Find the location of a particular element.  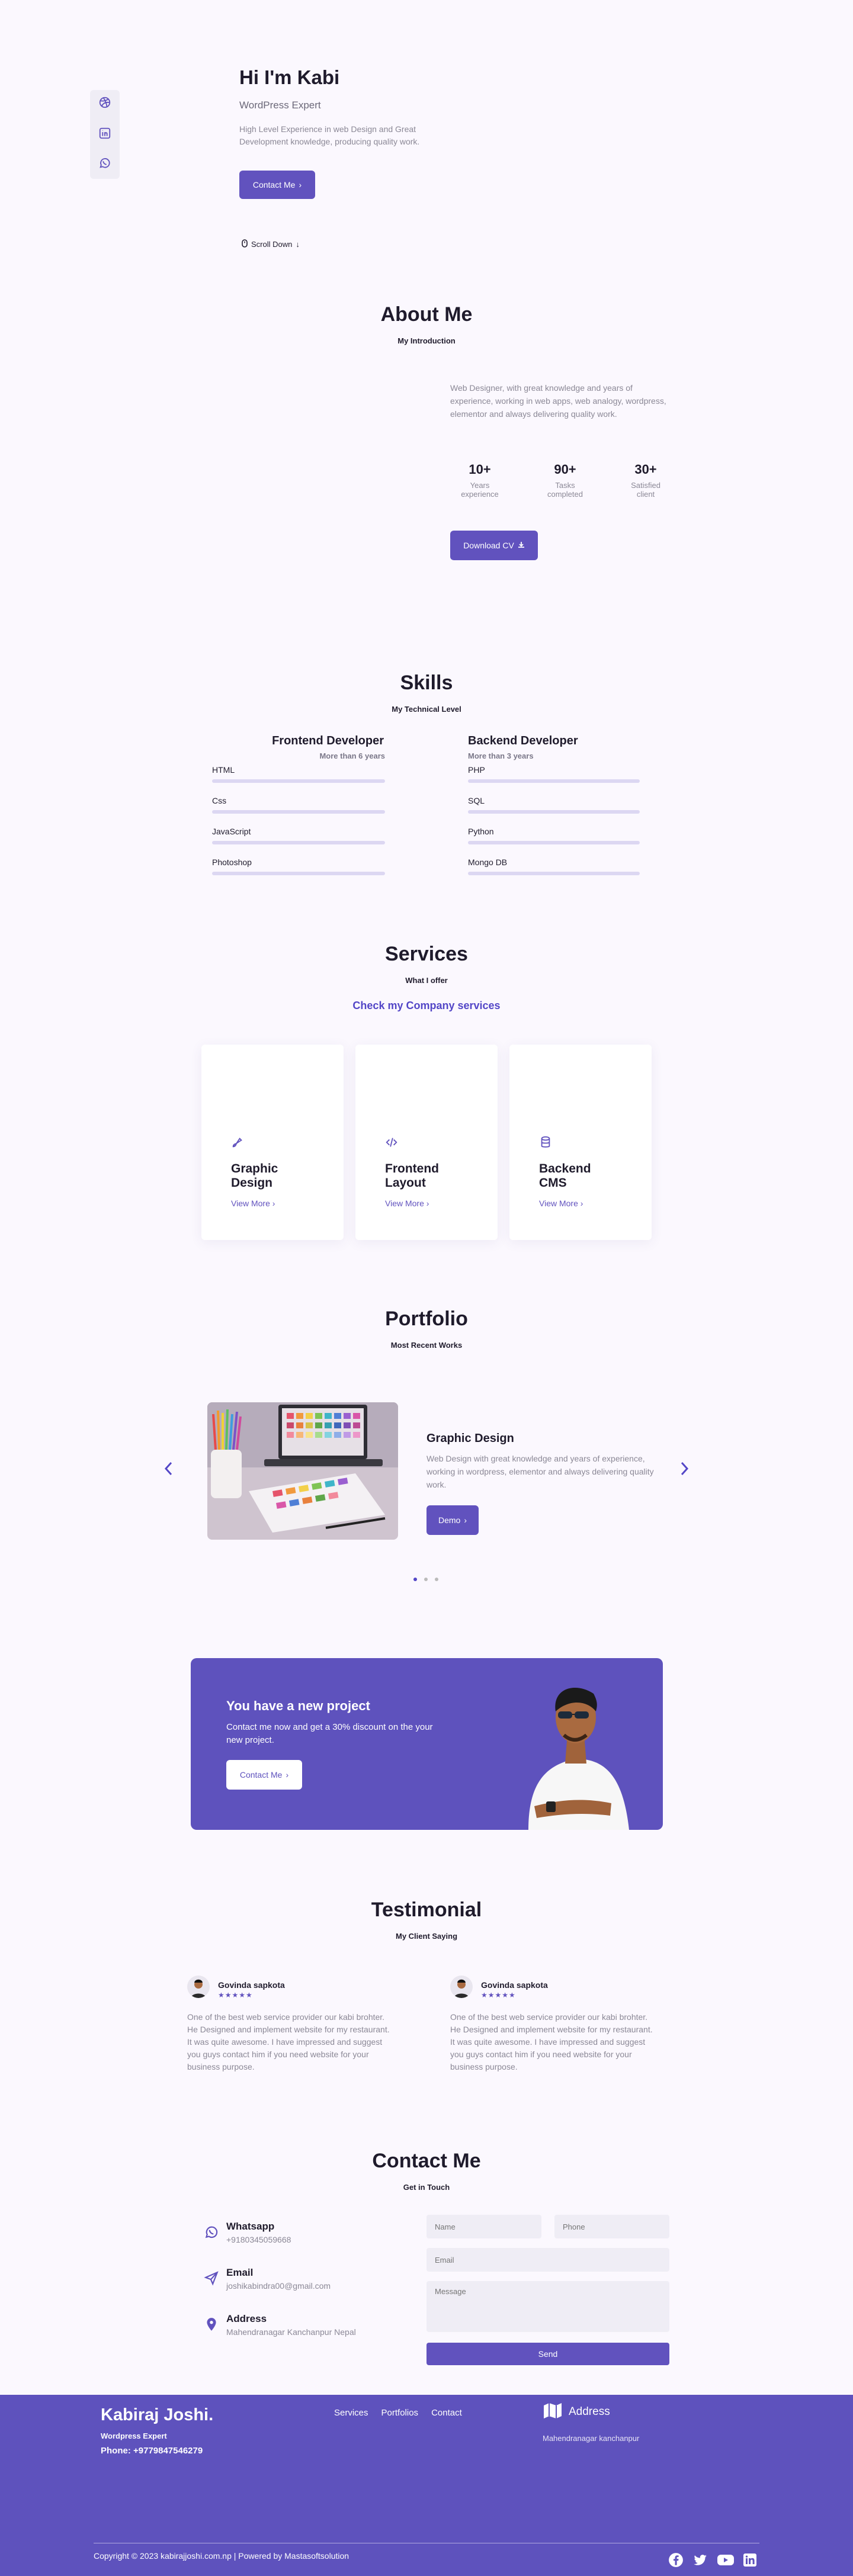

view-more-label: View More is located at coordinates (405, 1203).